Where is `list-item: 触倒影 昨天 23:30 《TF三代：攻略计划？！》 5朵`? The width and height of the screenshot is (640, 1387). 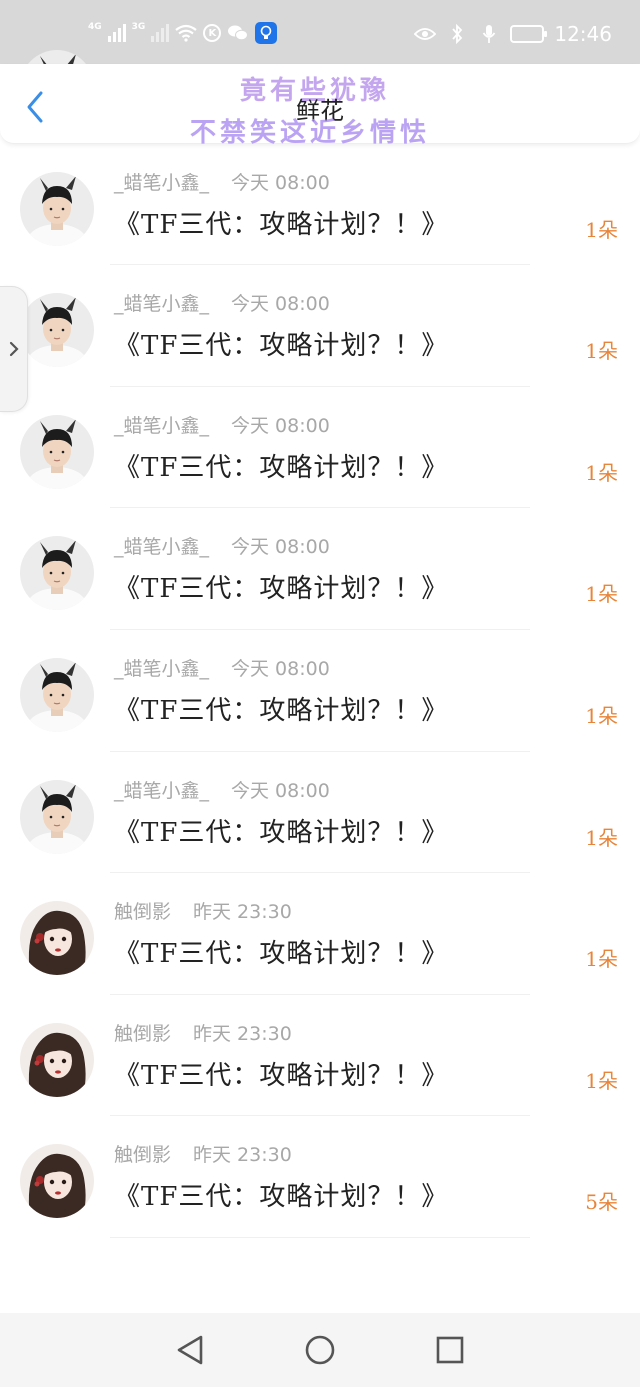 list-item: 触倒影 昨天 23:30 《TF三代：攻略计划？！》 5朵 is located at coordinates (320, 1177).